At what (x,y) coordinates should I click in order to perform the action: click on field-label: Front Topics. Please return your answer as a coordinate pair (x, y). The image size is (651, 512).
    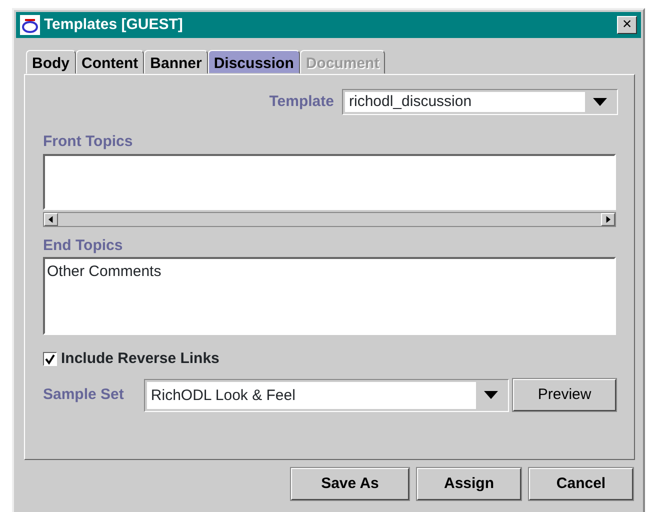
    Looking at the image, I should click on (88, 142).